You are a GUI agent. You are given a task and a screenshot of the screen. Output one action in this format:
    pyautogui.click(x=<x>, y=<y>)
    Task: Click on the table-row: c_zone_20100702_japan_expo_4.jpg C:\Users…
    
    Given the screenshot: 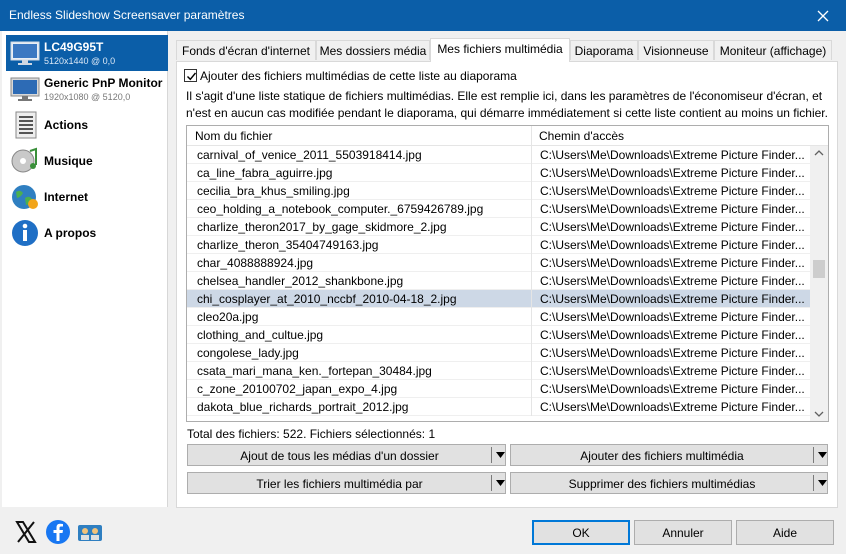 What is the action you would take?
    pyautogui.click(x=498, y=389)
    